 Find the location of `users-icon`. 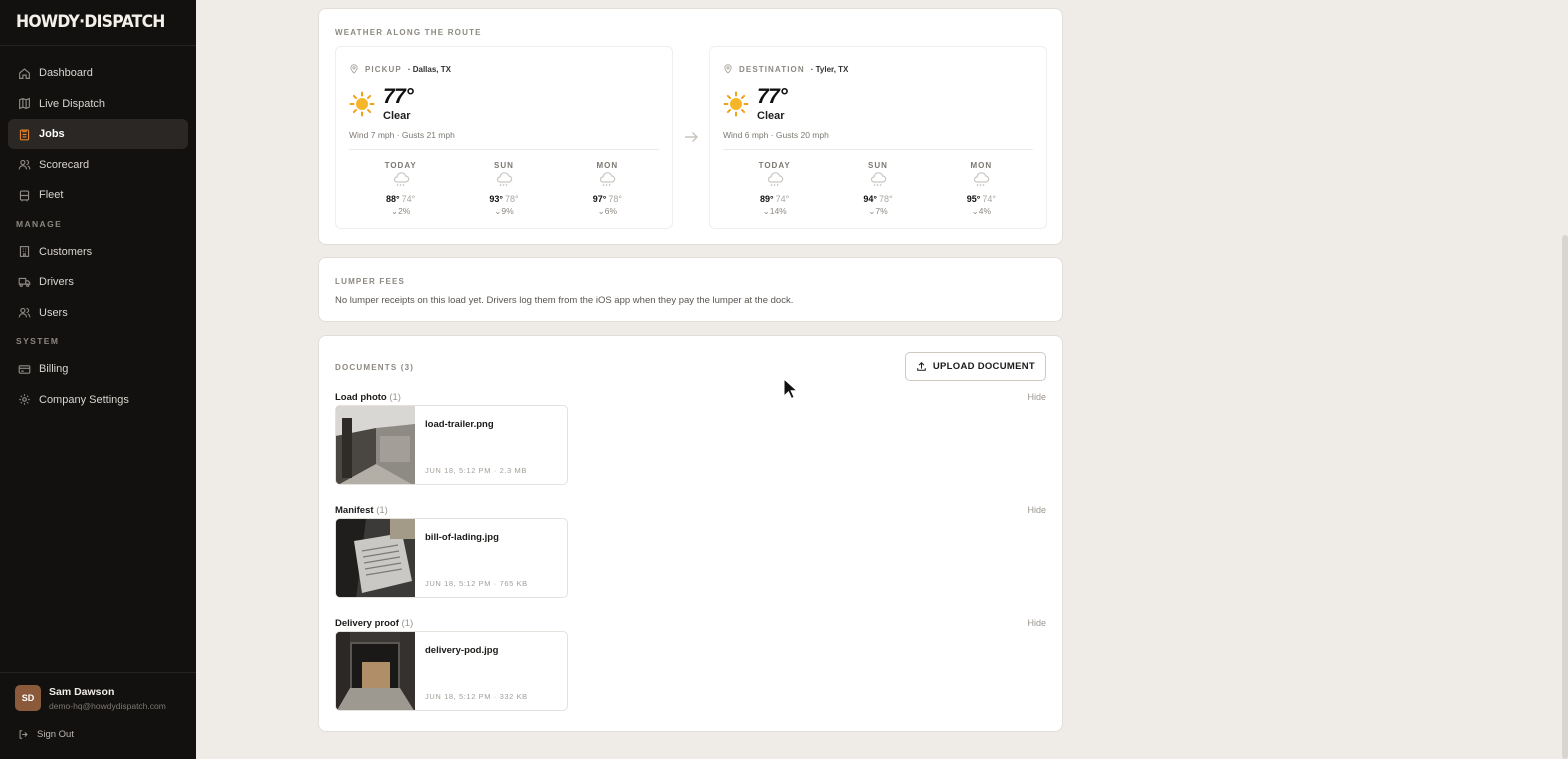

users-icon is located at coordinates (24, 164).